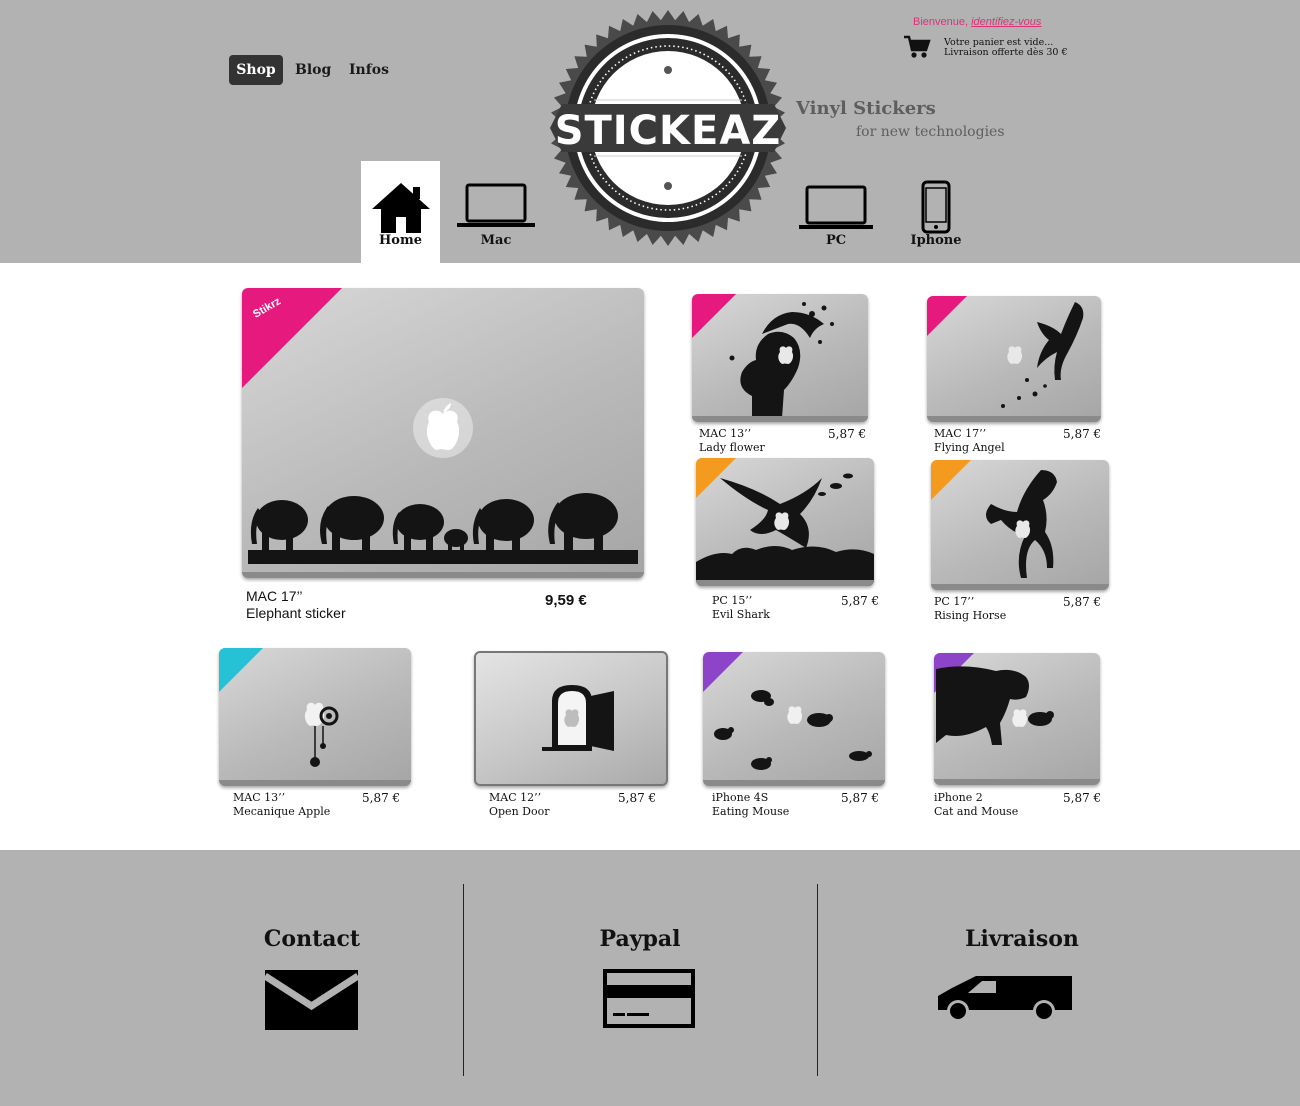 Image resolution: width=1300 pixels, height=1106 pixels. I want to click on product-name: Flying Angel, so click(969, 447).